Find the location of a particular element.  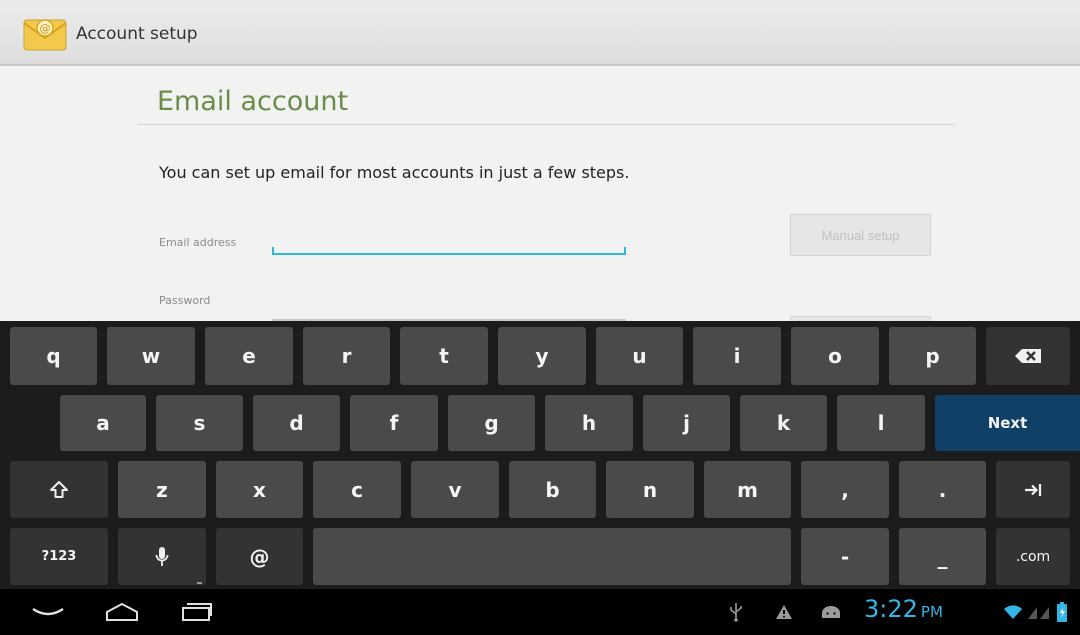

mic-long-press-hint is located at coordinates (199, 583).